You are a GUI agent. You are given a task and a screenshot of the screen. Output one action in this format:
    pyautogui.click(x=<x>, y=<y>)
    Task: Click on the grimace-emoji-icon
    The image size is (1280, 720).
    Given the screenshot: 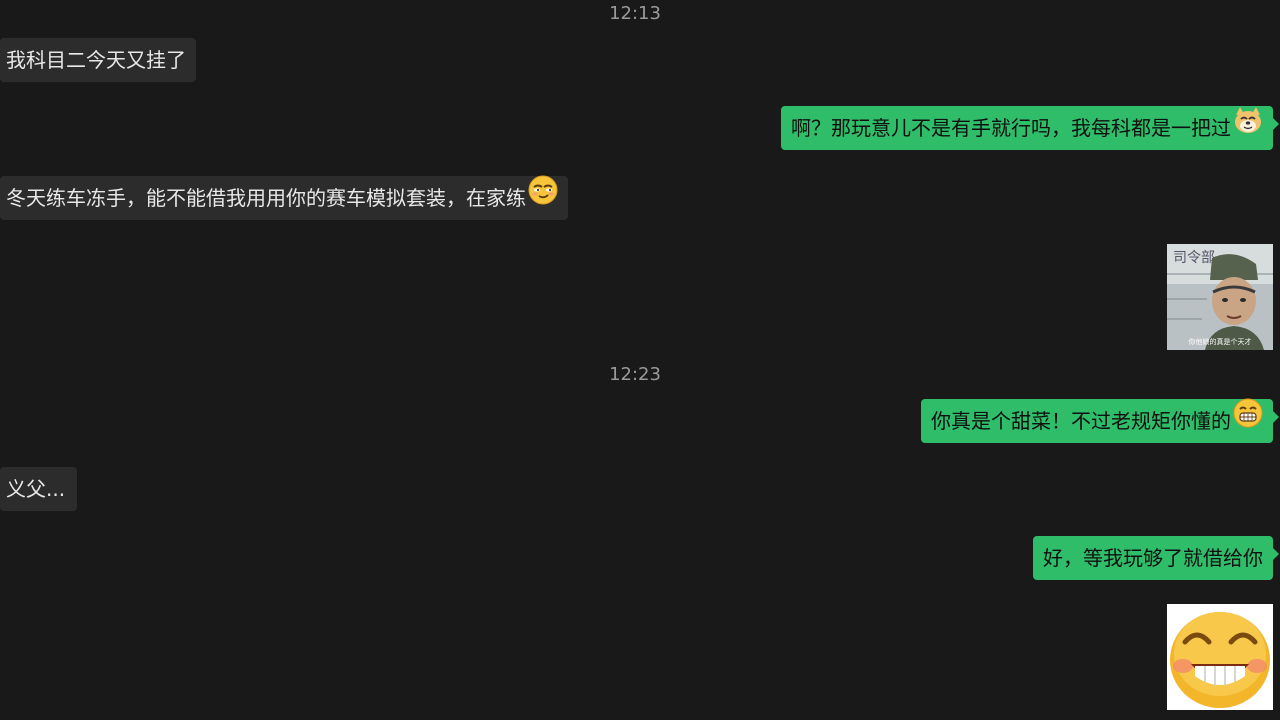 What is the action you would take?
    pyautogui.click(x=1248, y=420)
    